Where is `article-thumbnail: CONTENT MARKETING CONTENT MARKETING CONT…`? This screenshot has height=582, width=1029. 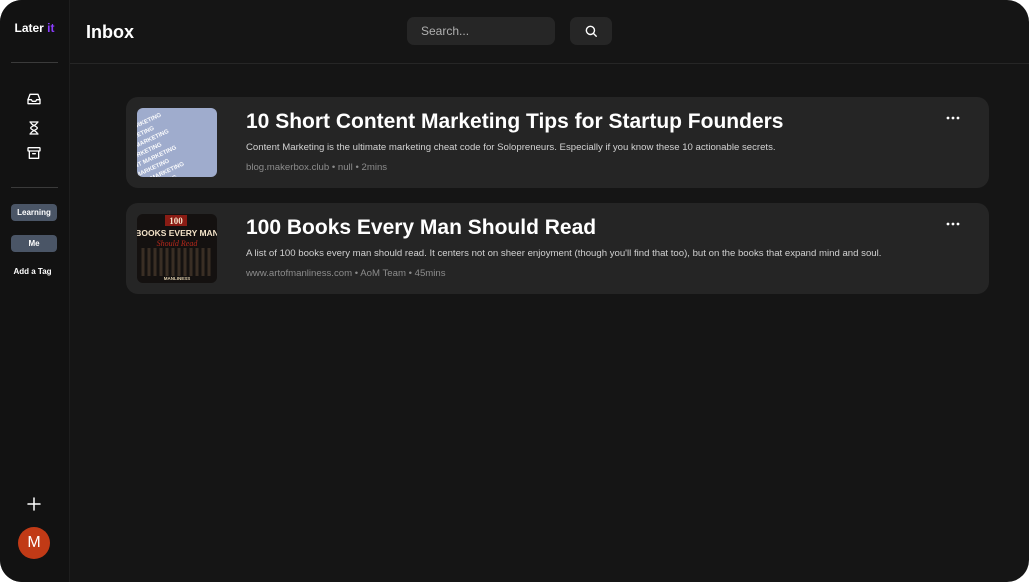 article-thumbnail: CONTENT MARKETING CONTENT MARKETING CONT… is located at coordinates (177, 142).